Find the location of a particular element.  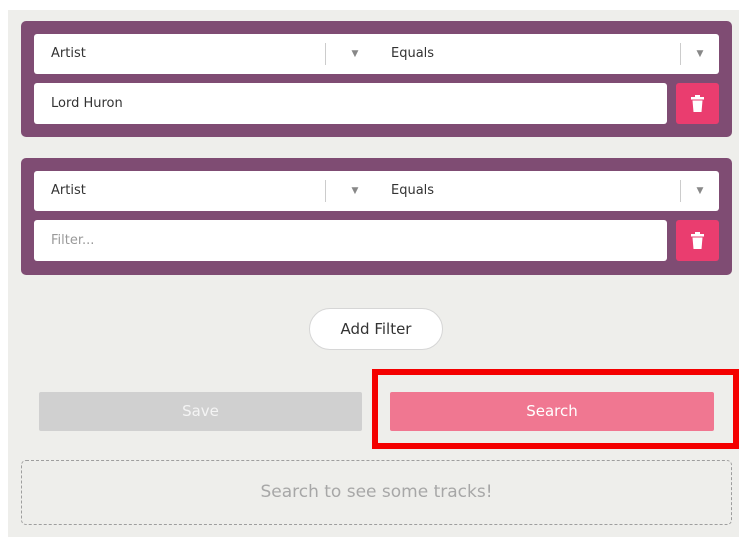

search-highlight-box is located at coordinates (555, 409).